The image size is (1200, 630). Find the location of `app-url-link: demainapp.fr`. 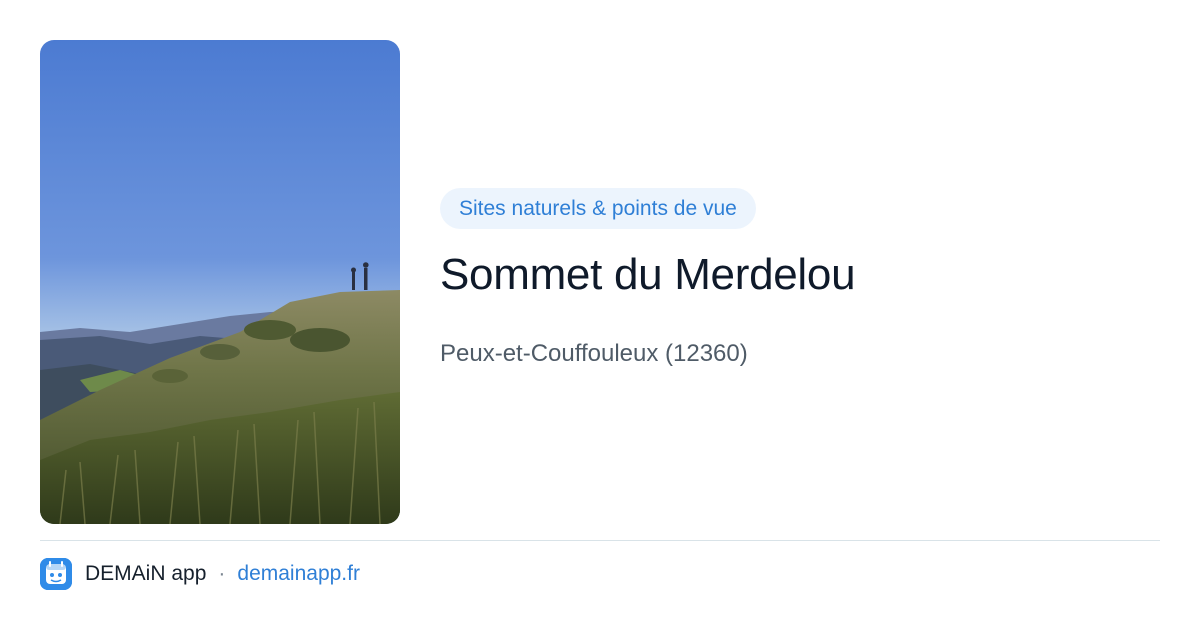

app-url-link: demainapp.fr is located at coordinates (298, 574).